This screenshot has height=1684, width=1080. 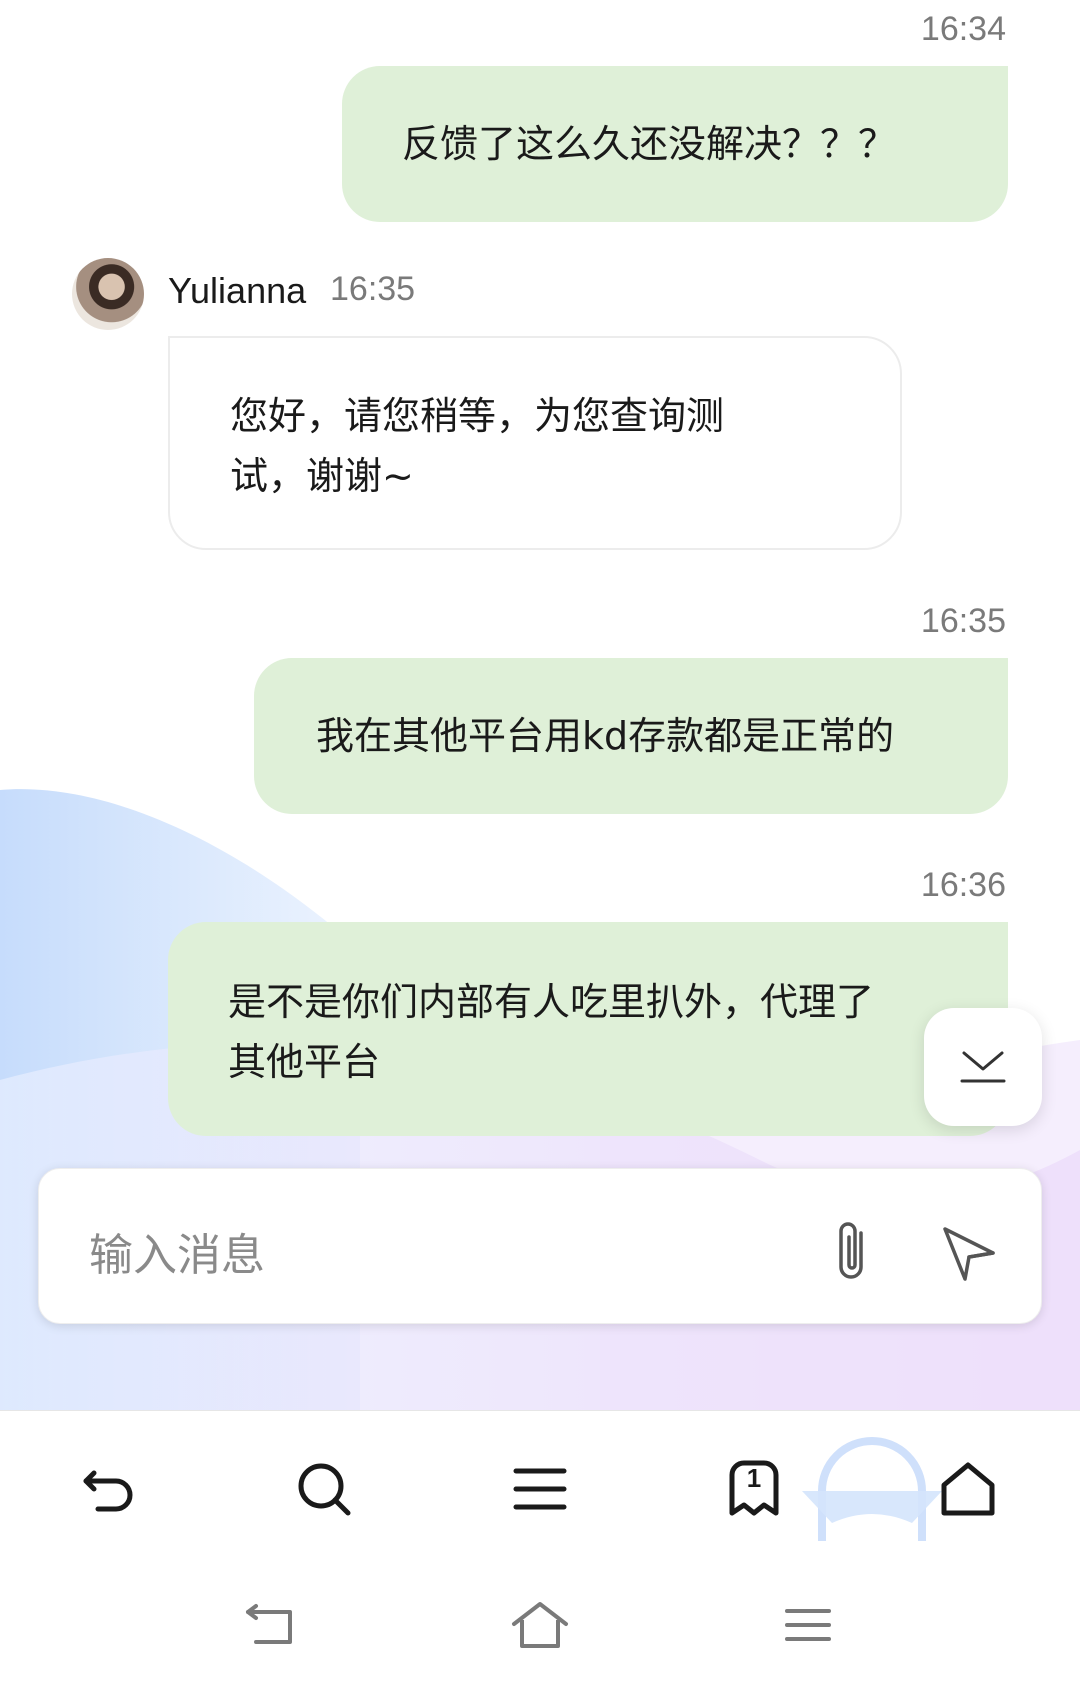 I want to click on outgoing-message: 反馈了这么久还没解决？？？, so click(x=675, y=144).